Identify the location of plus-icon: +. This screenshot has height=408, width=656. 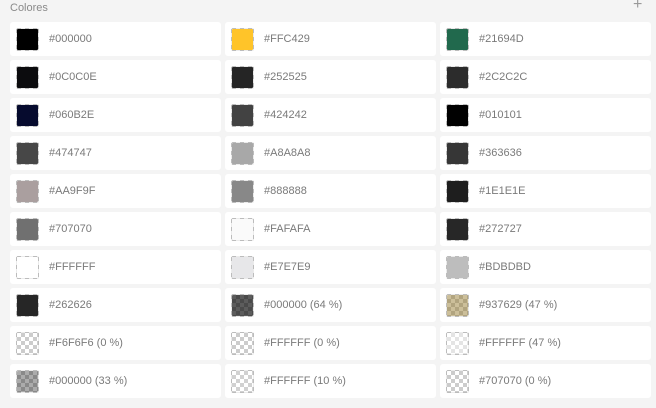
(637, 6).